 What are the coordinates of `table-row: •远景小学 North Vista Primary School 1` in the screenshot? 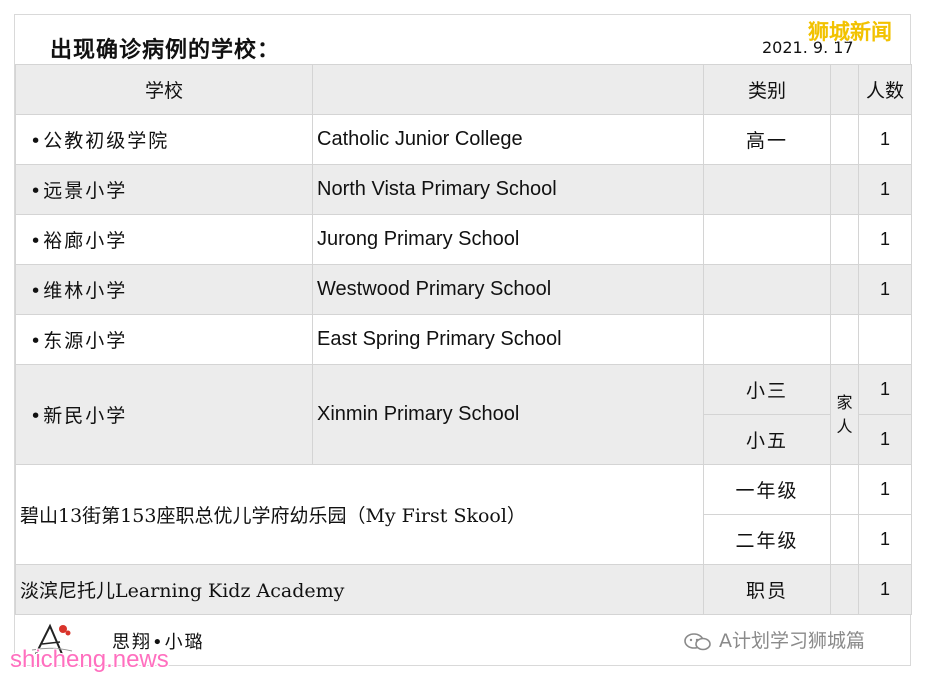 It's located at (463, 189).